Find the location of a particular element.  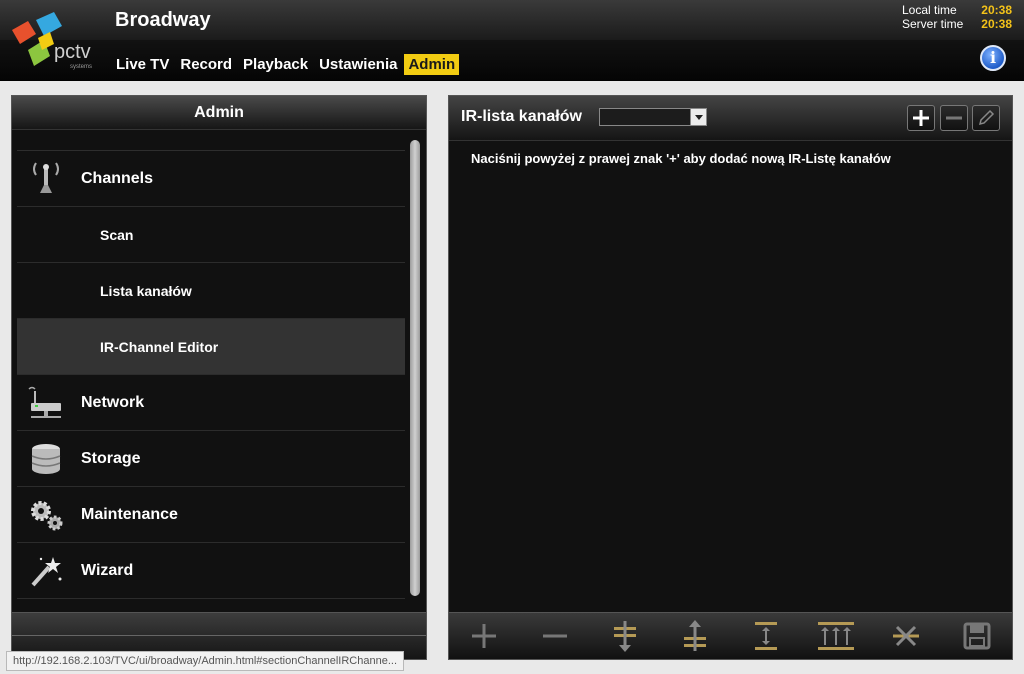

menu-item-scan: Scan is located at coordinates (211, 235).